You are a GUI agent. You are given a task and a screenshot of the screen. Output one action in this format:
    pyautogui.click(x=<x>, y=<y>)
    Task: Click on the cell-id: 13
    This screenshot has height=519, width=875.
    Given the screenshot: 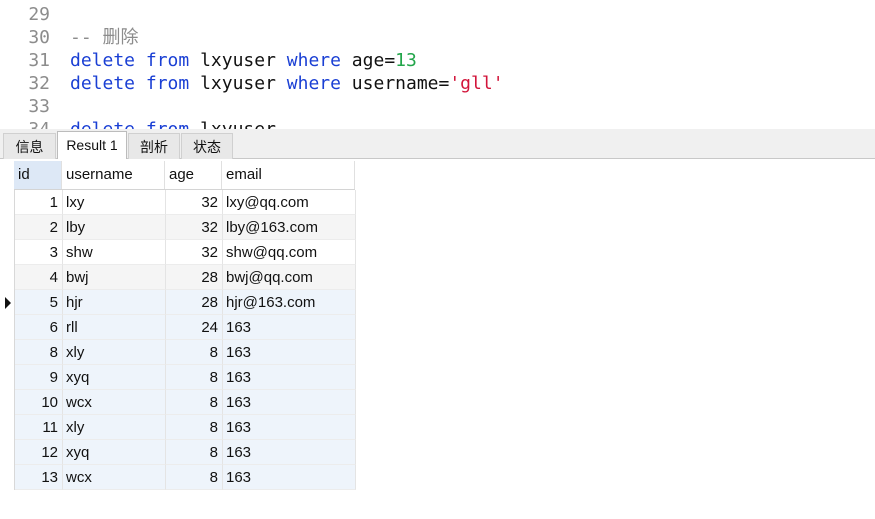 What is the action you would take?
    pyautogui.click(x=39, y=477)
    